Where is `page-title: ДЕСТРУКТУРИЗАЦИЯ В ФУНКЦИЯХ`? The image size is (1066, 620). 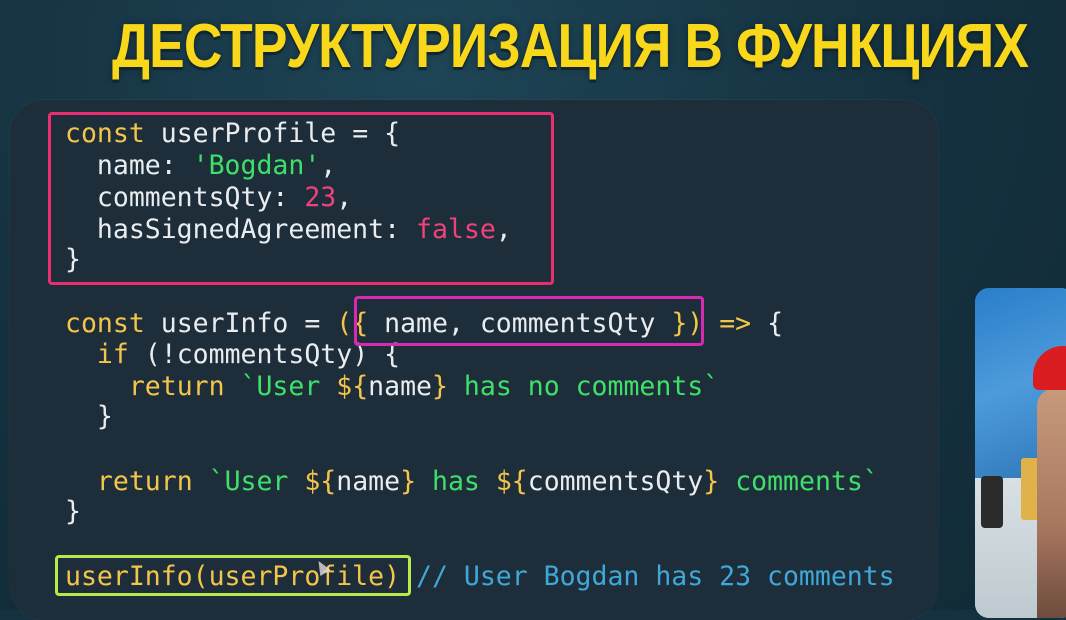
page-title: ДЕСТРУКТУРИЗАЦИЯ В ФУНКЦИЯХ is located at coordinates (570, 46).